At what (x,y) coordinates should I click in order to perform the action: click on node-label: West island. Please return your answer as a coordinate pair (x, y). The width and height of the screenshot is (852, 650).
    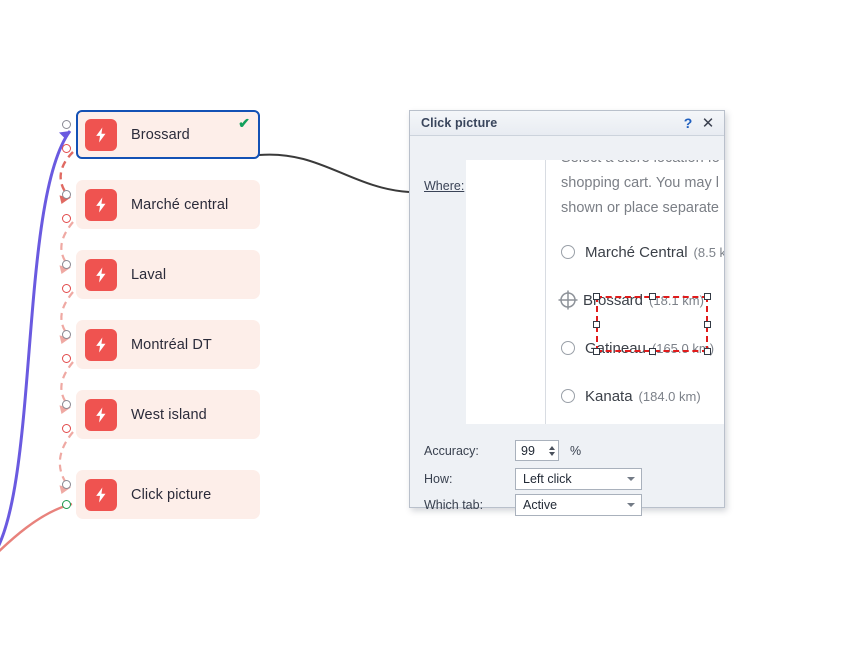
    Looking at the image, I should click on (169, 414).